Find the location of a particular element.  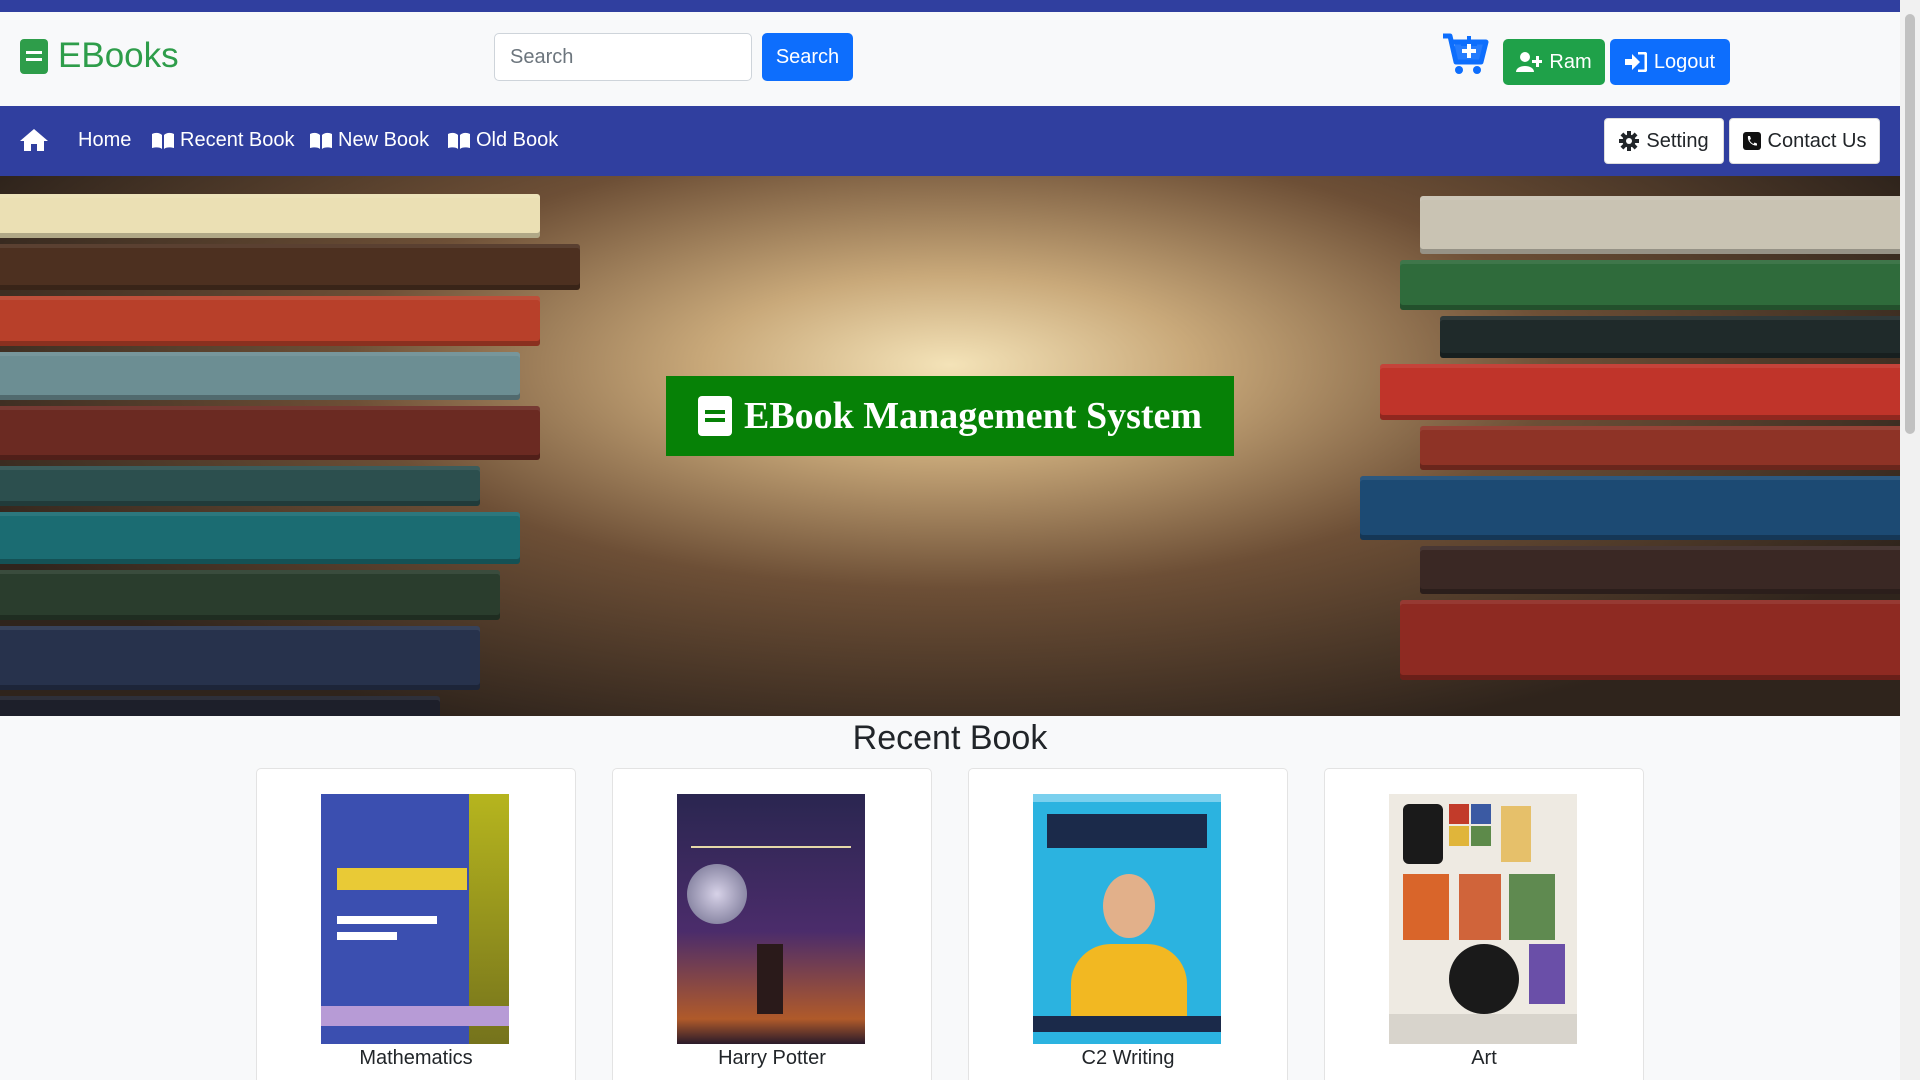

nav-old-book: Old Book is located at coordinates (502, 140).